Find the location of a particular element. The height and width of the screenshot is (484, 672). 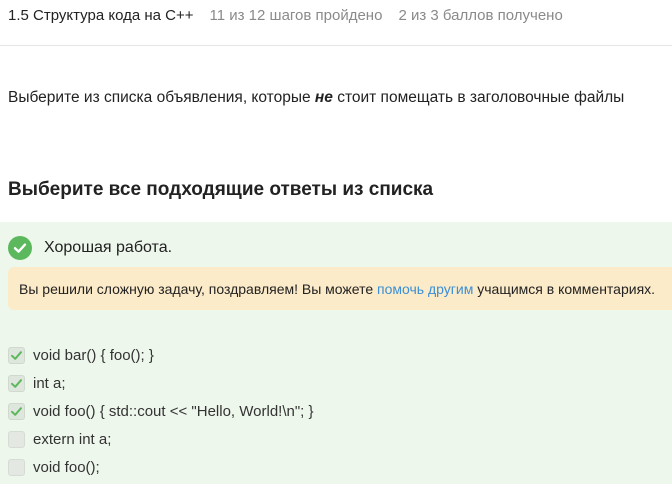

option-item: void foo(); is located at coordinates (161, 467).